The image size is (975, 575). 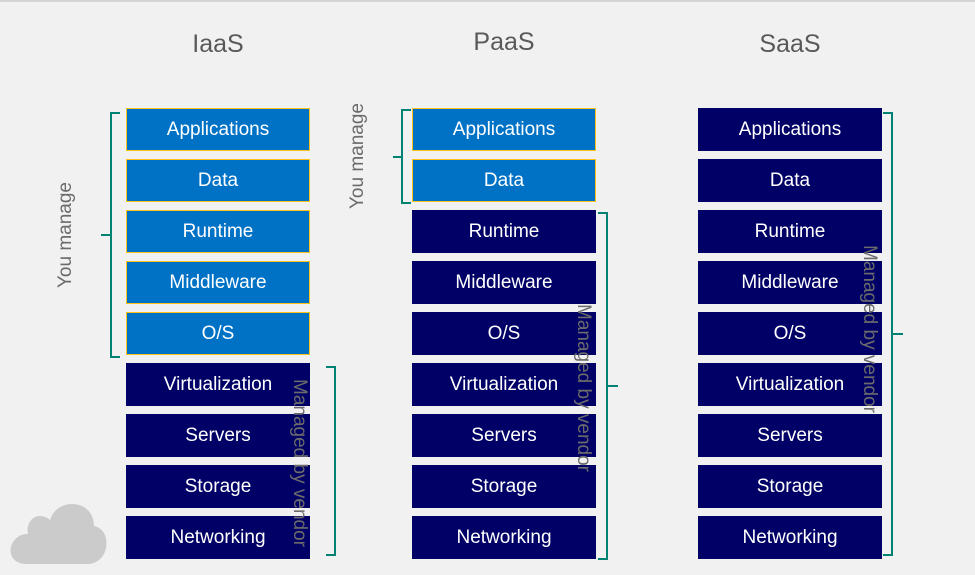 What do you see at coordinates (358, 156) in the screenshot?
I see `paas-you-manage-label: You manage` at bounding box center [358, 156].